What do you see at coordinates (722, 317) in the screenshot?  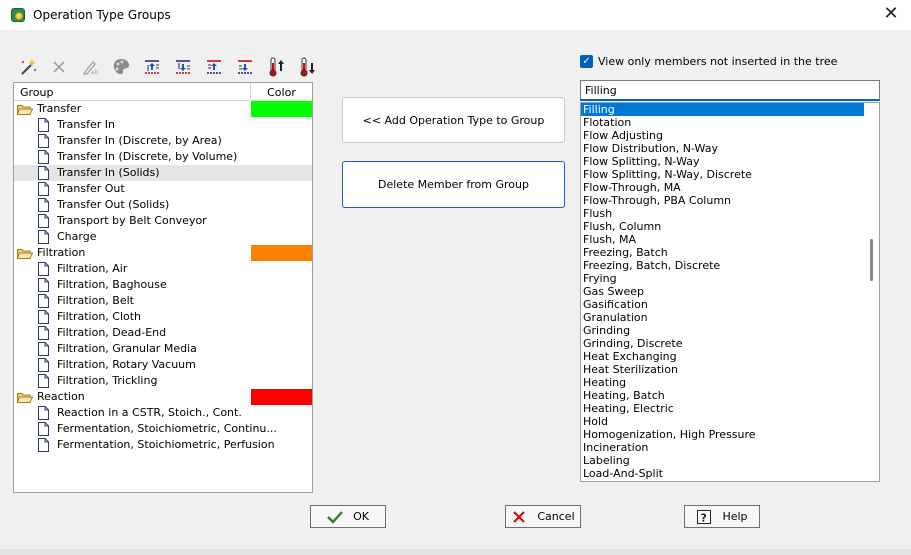 I see `list-item: Granulation` at bounding box center [722, 317].